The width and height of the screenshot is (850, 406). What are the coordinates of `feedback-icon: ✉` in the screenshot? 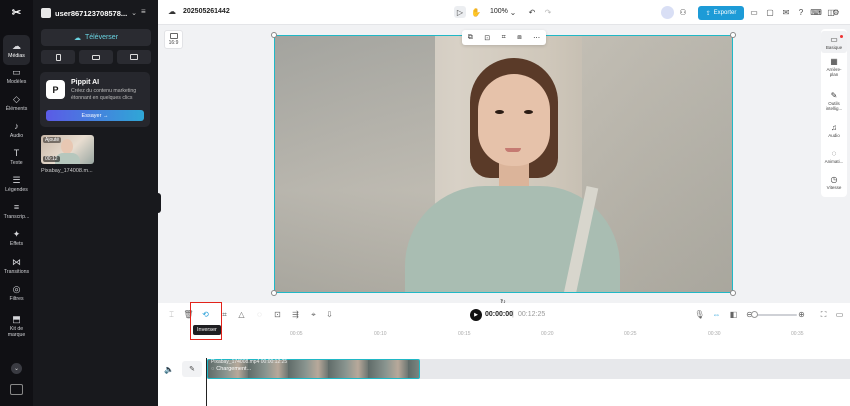 It's located at (786, 12).